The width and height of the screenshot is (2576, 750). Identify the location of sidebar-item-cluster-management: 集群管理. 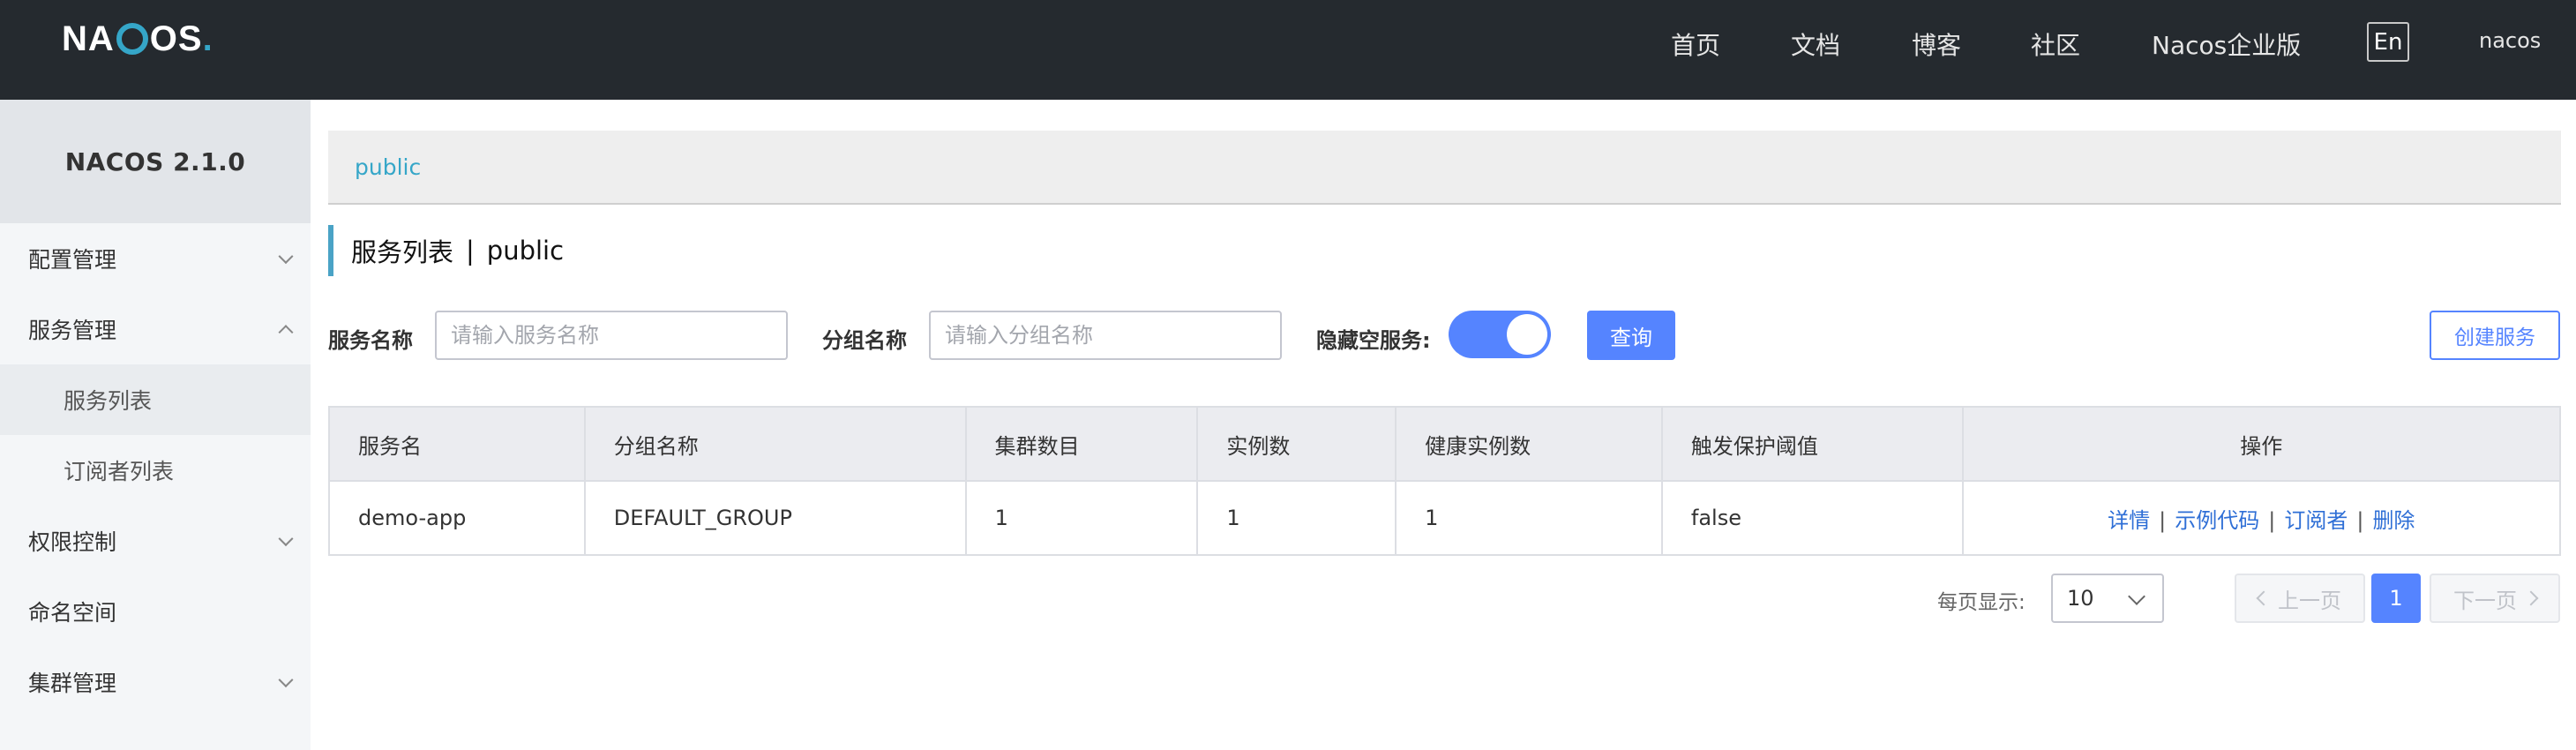
(156, 682).